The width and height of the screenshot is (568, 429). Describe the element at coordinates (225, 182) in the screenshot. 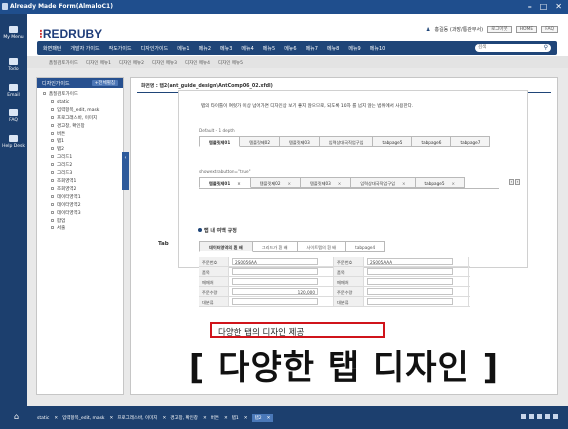

I see `tab: 템플릿제01 ×` at that location.